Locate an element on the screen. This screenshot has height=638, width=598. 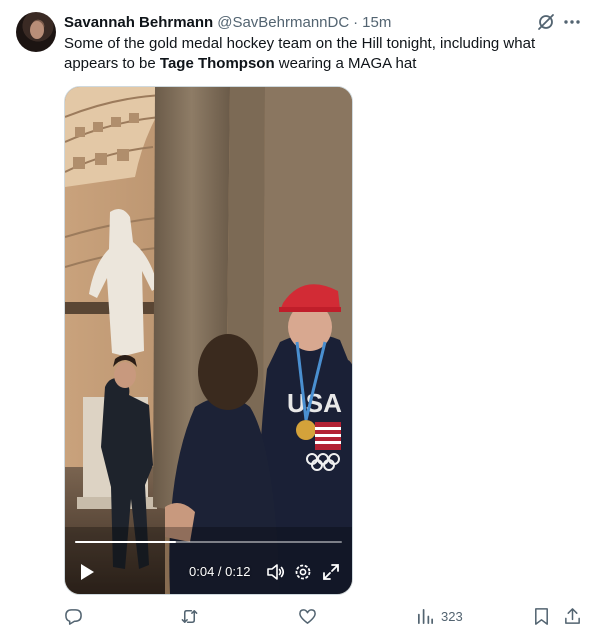
tweet-text-part2: wearing a MAGA hat is located at coordinates (345, 63).